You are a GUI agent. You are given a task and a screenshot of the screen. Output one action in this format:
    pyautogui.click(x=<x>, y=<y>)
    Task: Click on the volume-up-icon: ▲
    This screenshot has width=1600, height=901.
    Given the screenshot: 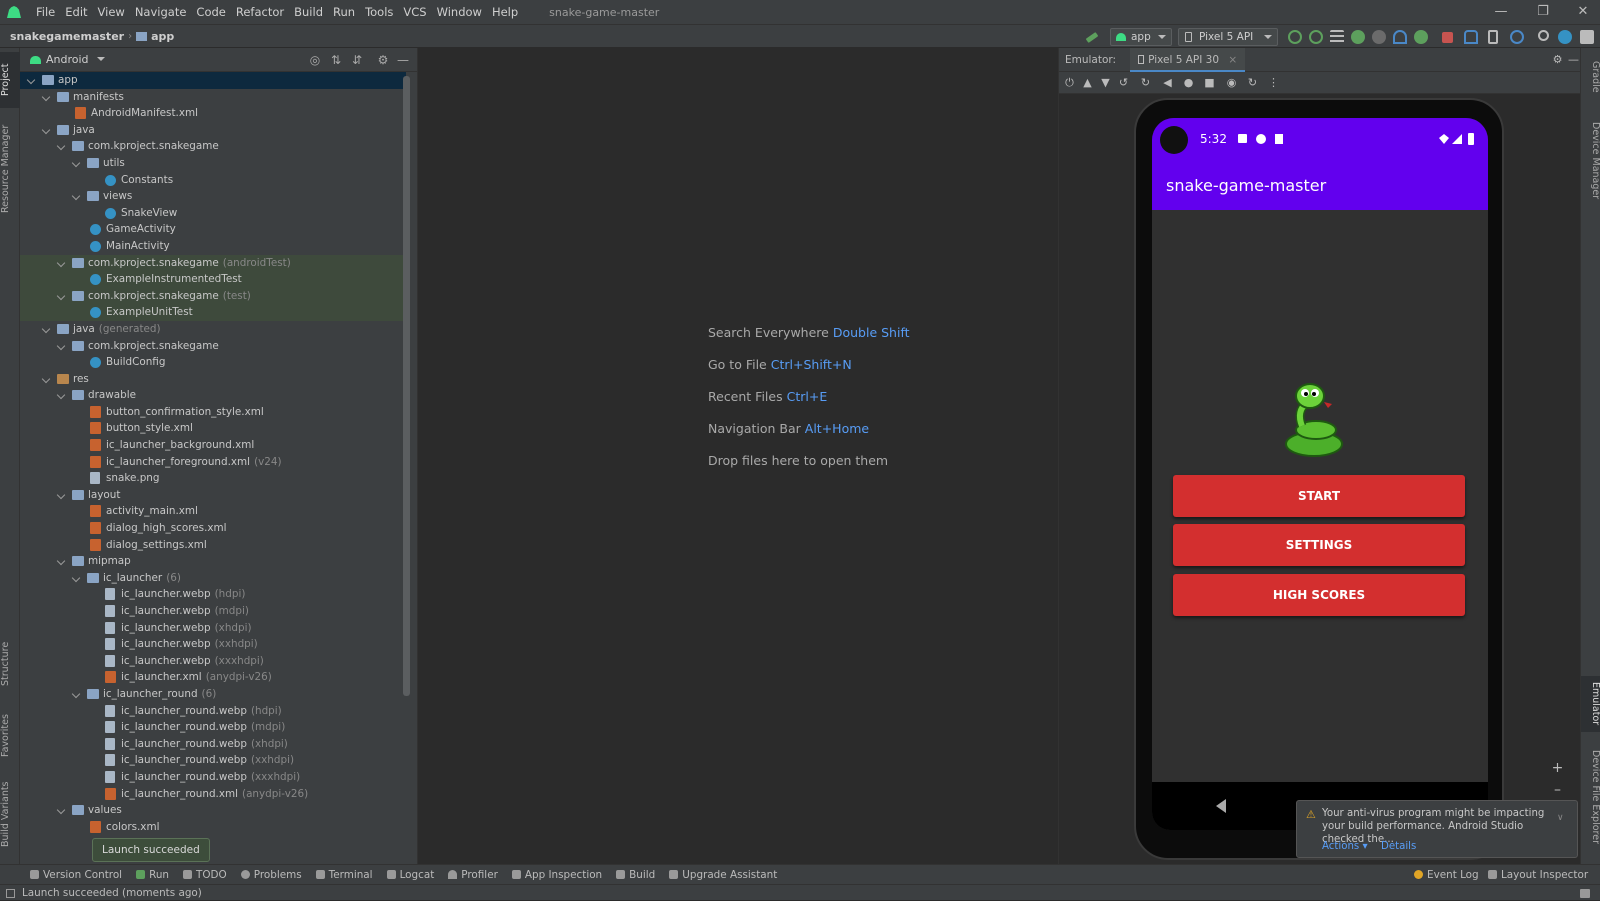 What is the action you would take?
    pyautogui.click(x=1087, y=82)
    